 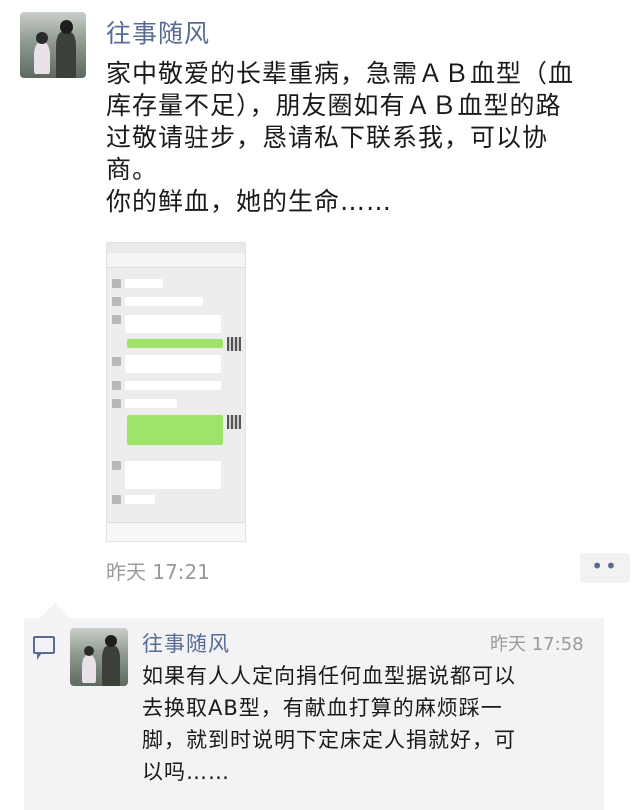 What do you see at coordinates (340, 73) in the screenshot?
I see `post-line: 家中敬爱的长辈重病，急需ＡＢ血型（血` at bounding box center [340, 73].